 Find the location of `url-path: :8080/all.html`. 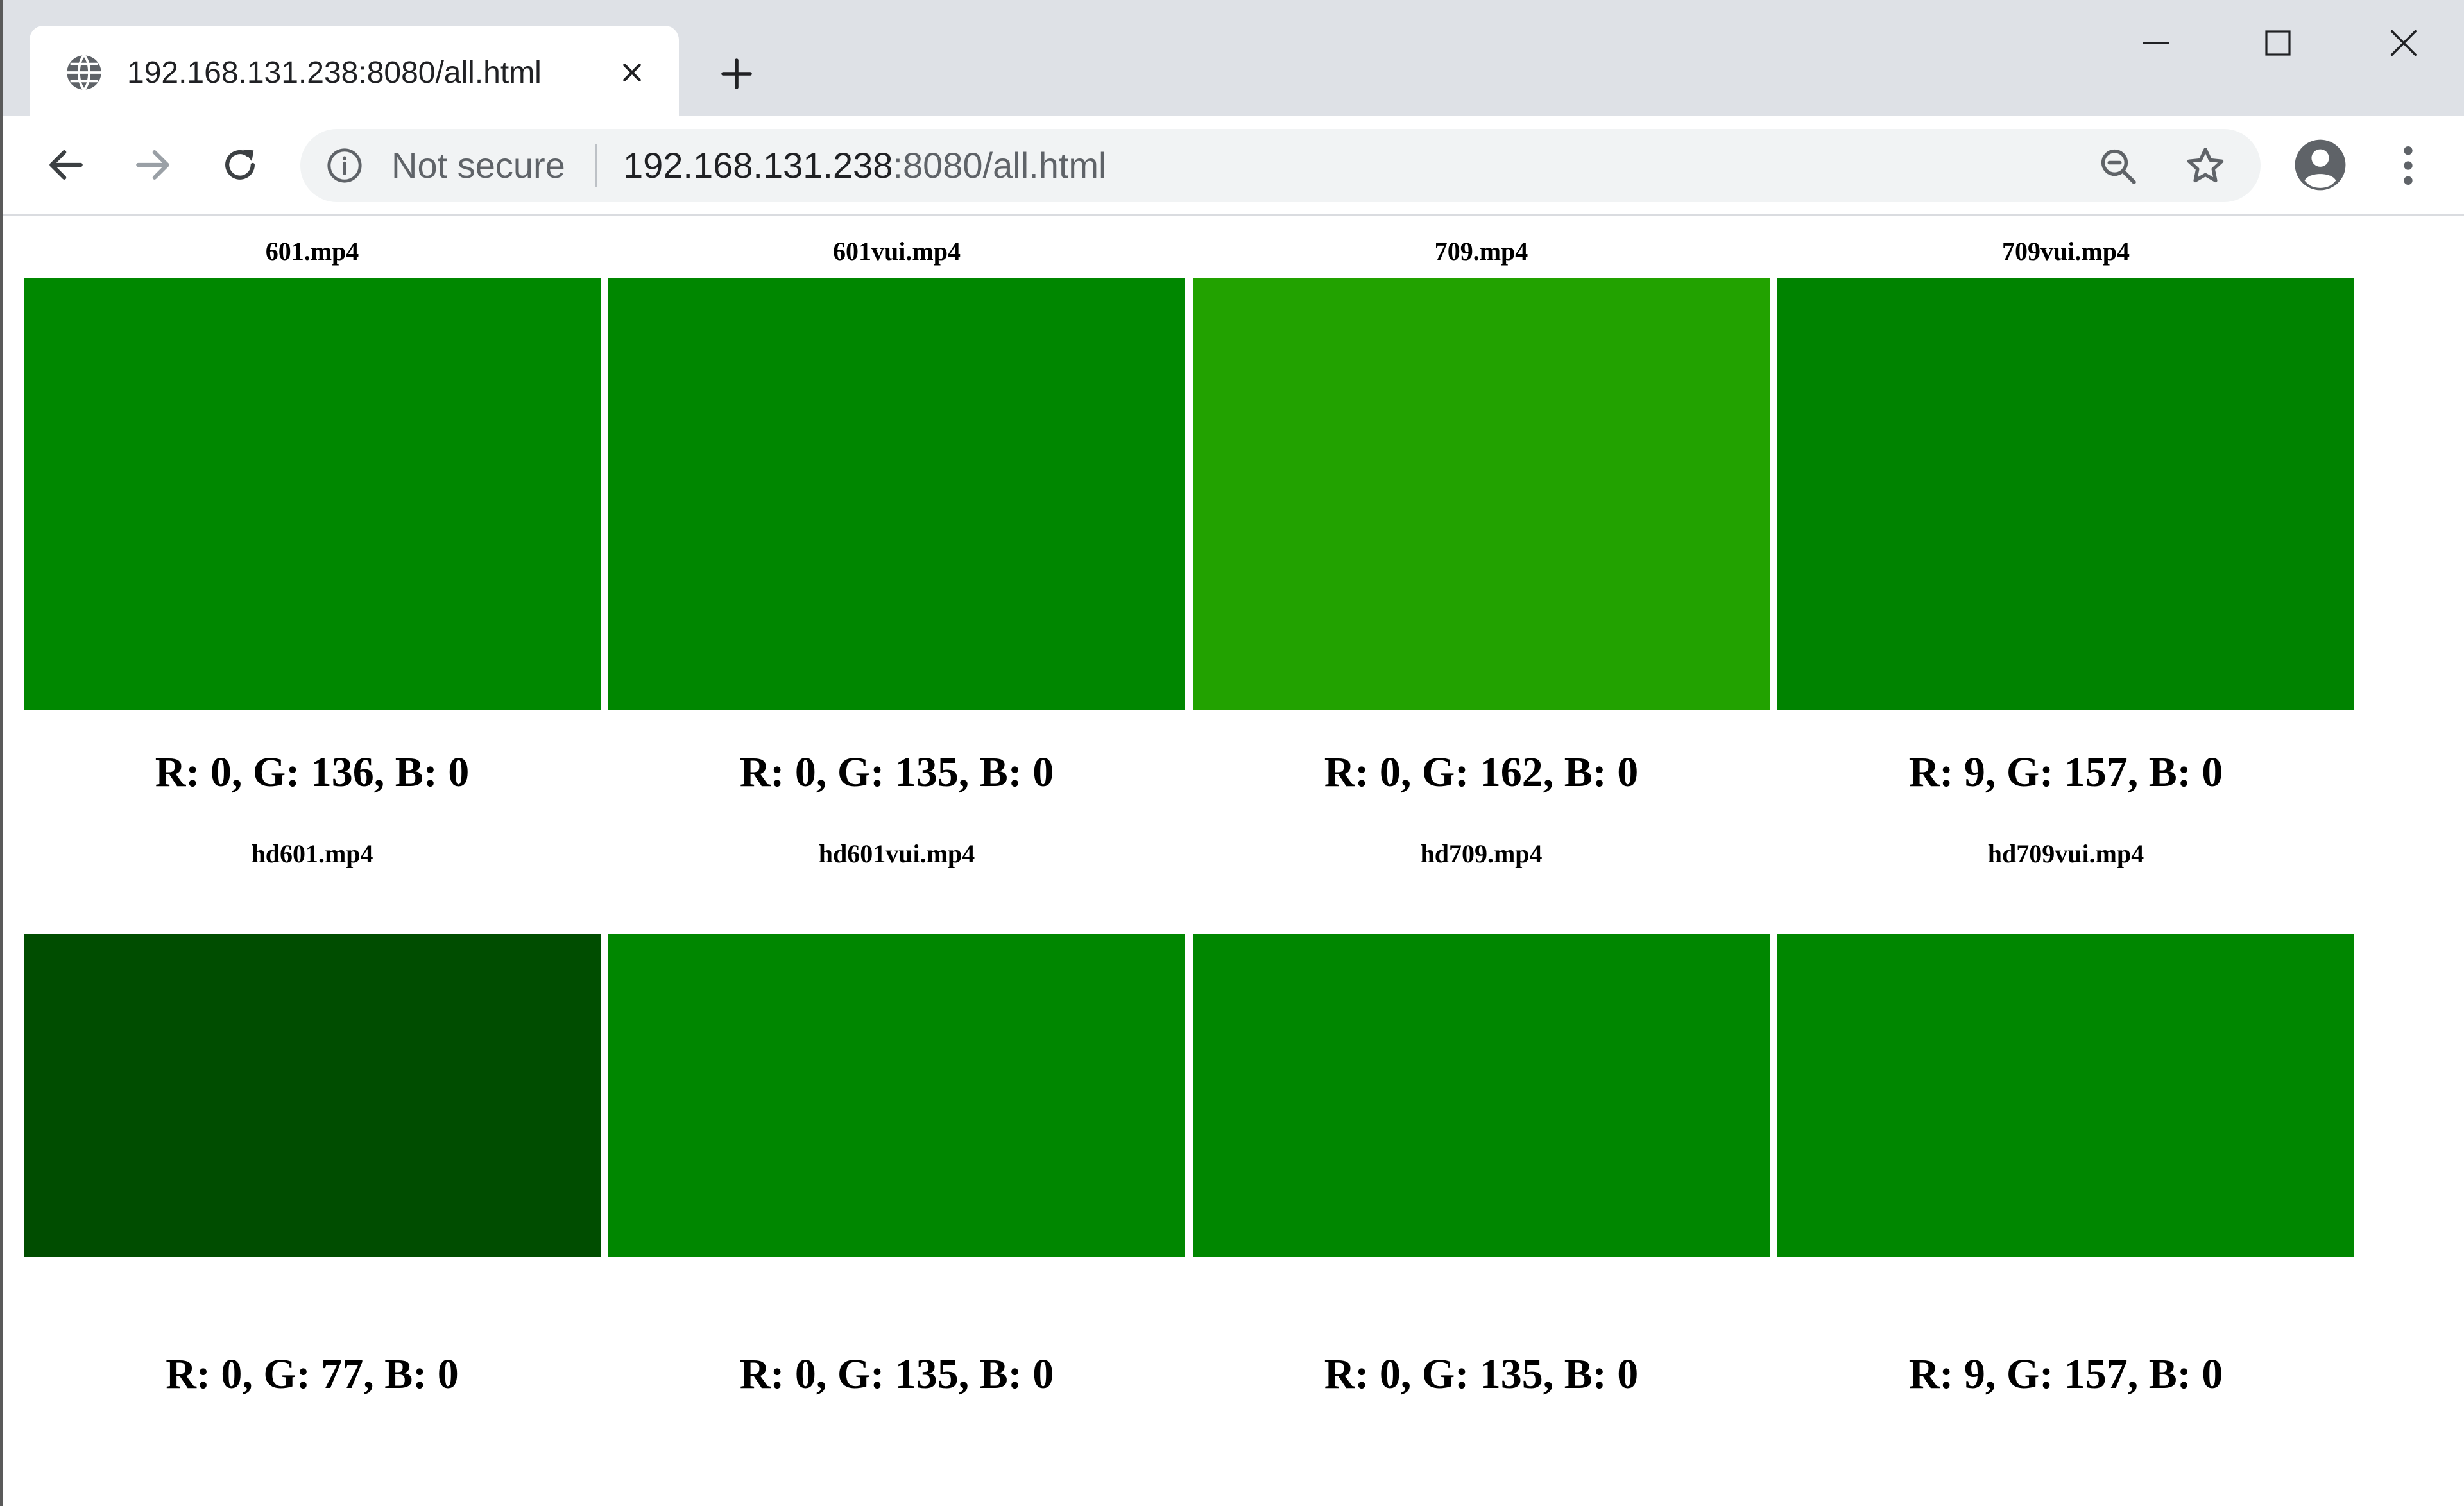

url-path: :8080/all.html is located at coordinates (1000, 165).